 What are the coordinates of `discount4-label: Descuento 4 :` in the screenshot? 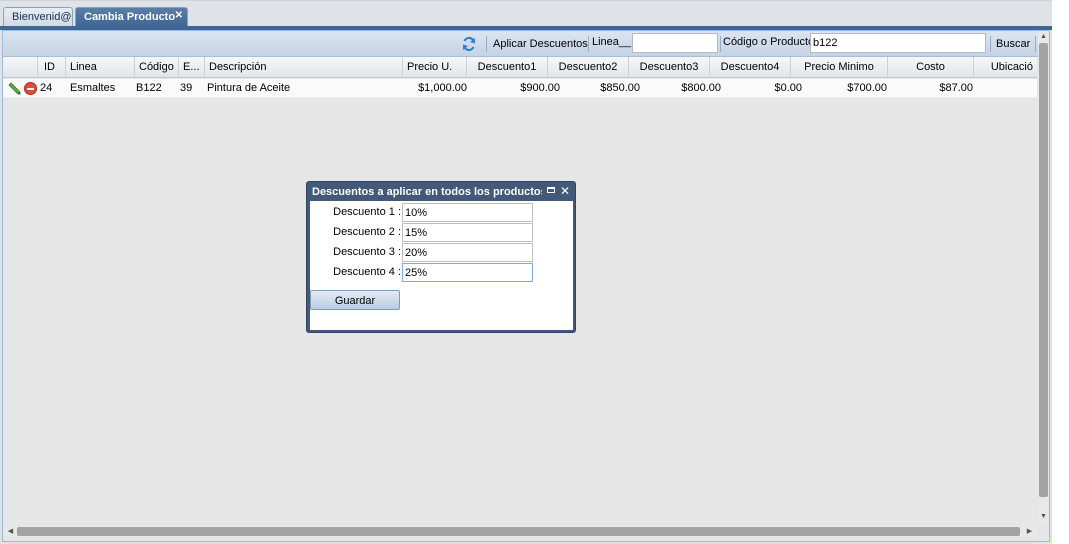 It's located at (367, 272).